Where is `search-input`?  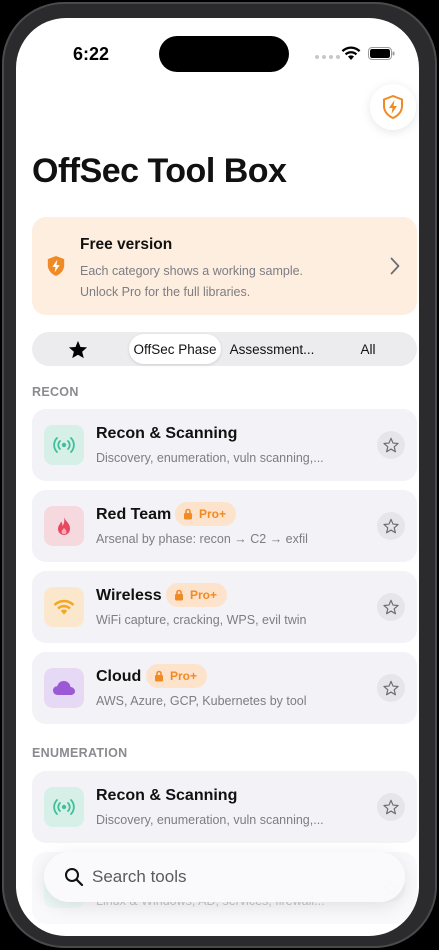 search-input is located at coordinates (237, 877).